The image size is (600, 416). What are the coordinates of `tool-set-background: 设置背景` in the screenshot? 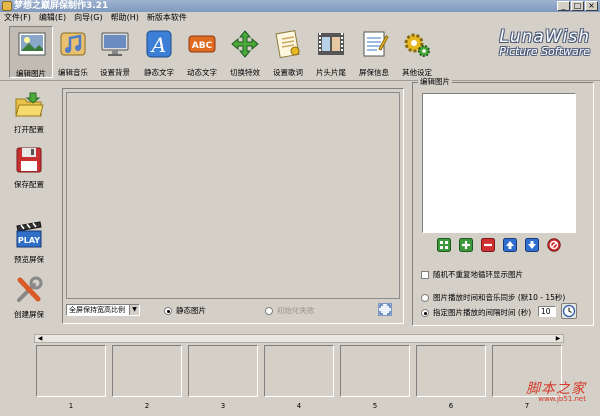 It's located at (115, 52).